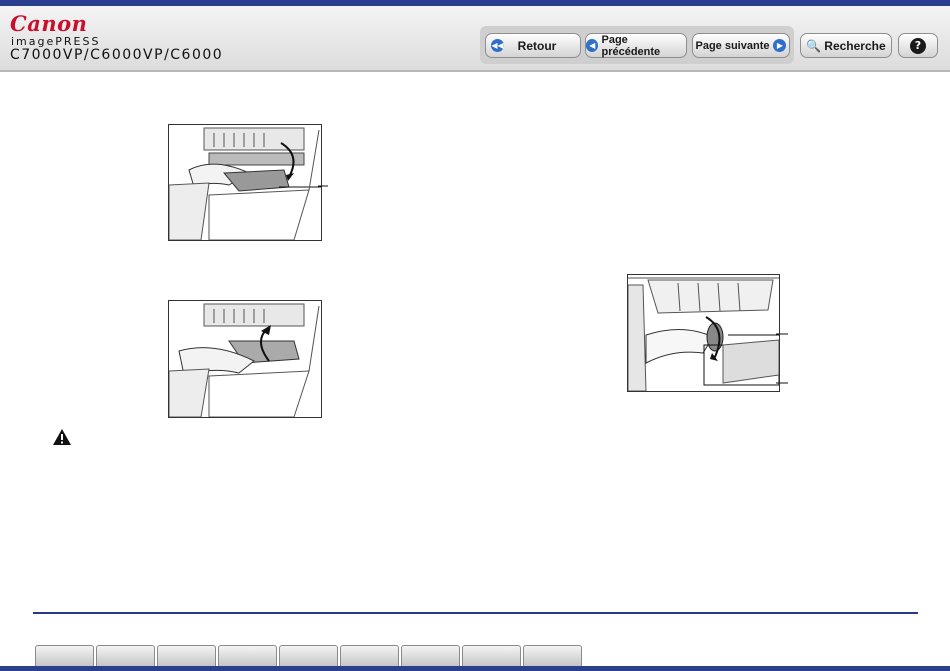  Describe the element at coordinates (475, 613) in the screenshot. I see `footer-divider` at that location.